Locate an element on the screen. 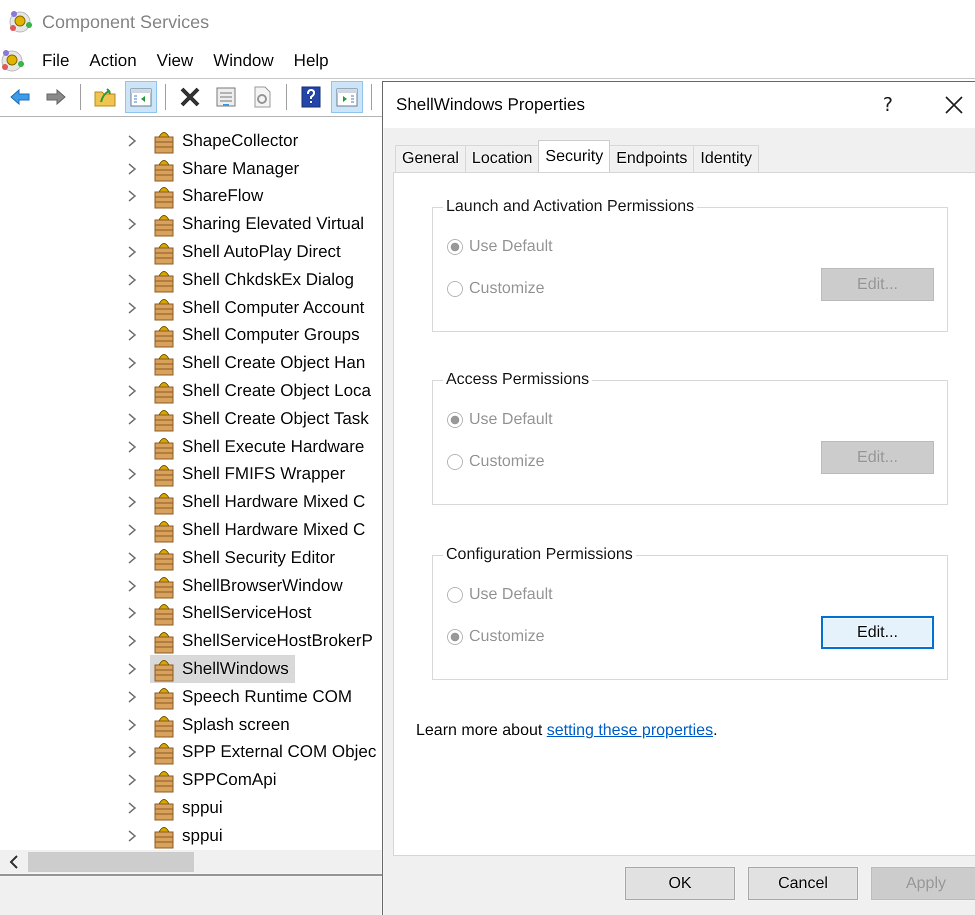  tree-item: SPPComApi is located at coordinates (216, 780).